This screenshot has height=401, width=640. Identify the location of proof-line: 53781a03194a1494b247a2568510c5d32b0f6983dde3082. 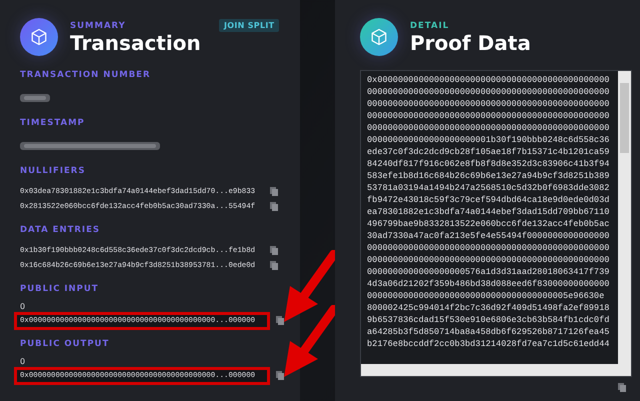
(488, 188).